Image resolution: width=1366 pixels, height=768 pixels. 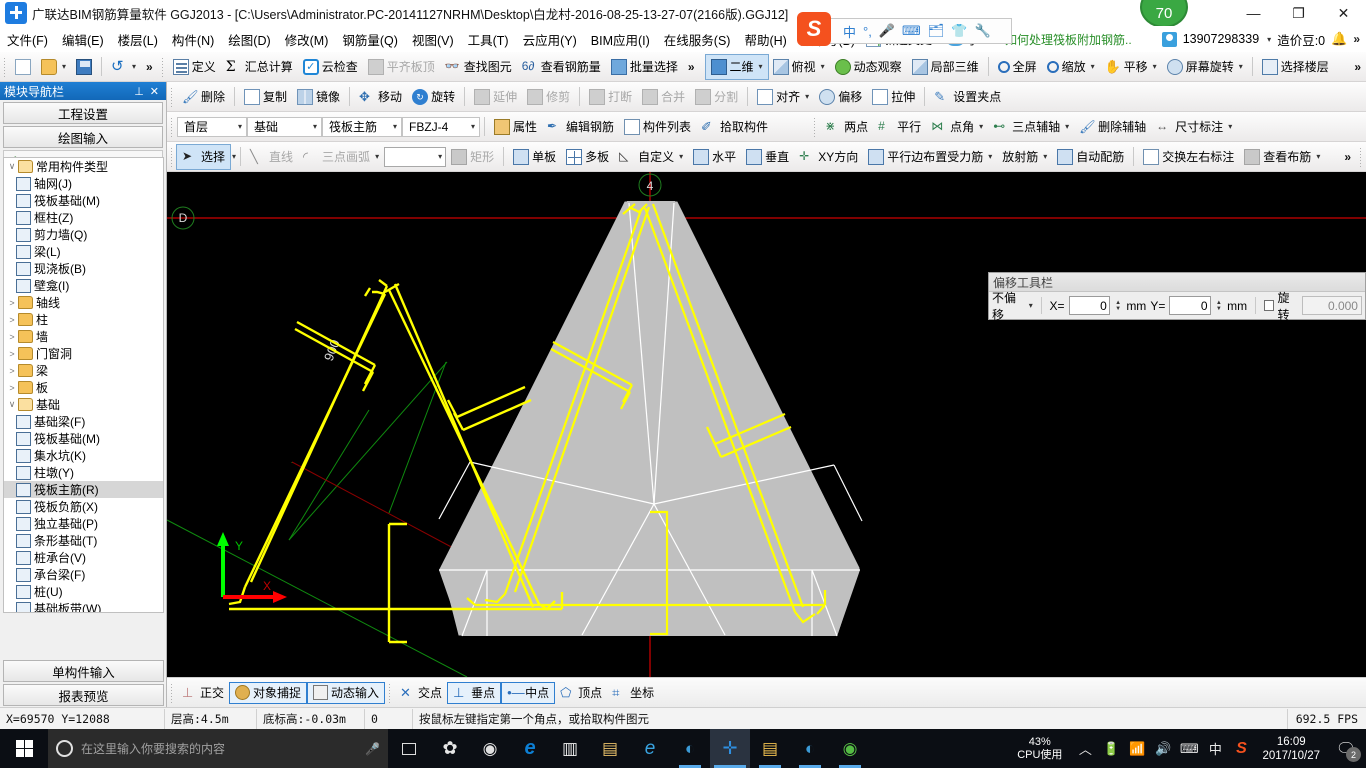 I want to click on sogou-ime-icon: S, so click(x=814, y=29).